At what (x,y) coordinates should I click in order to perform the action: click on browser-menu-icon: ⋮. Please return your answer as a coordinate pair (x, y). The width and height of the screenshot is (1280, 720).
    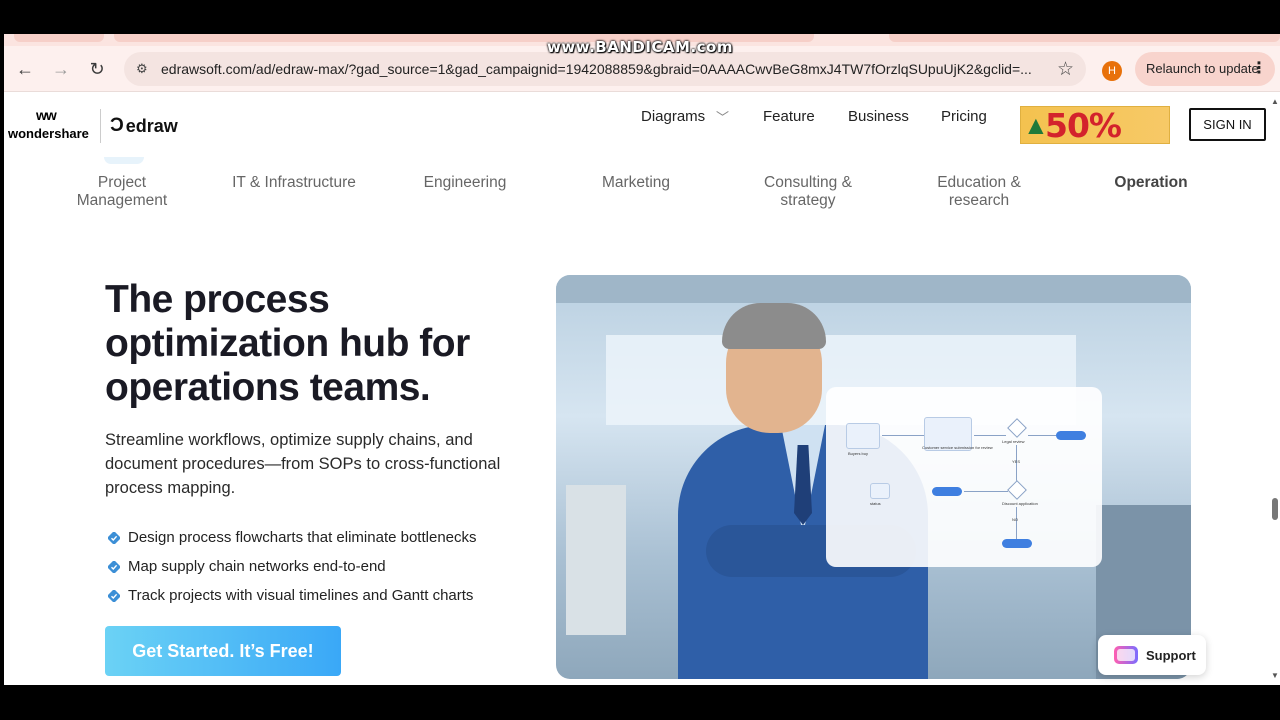
    Looking at the image, I should click on (1259, 69).